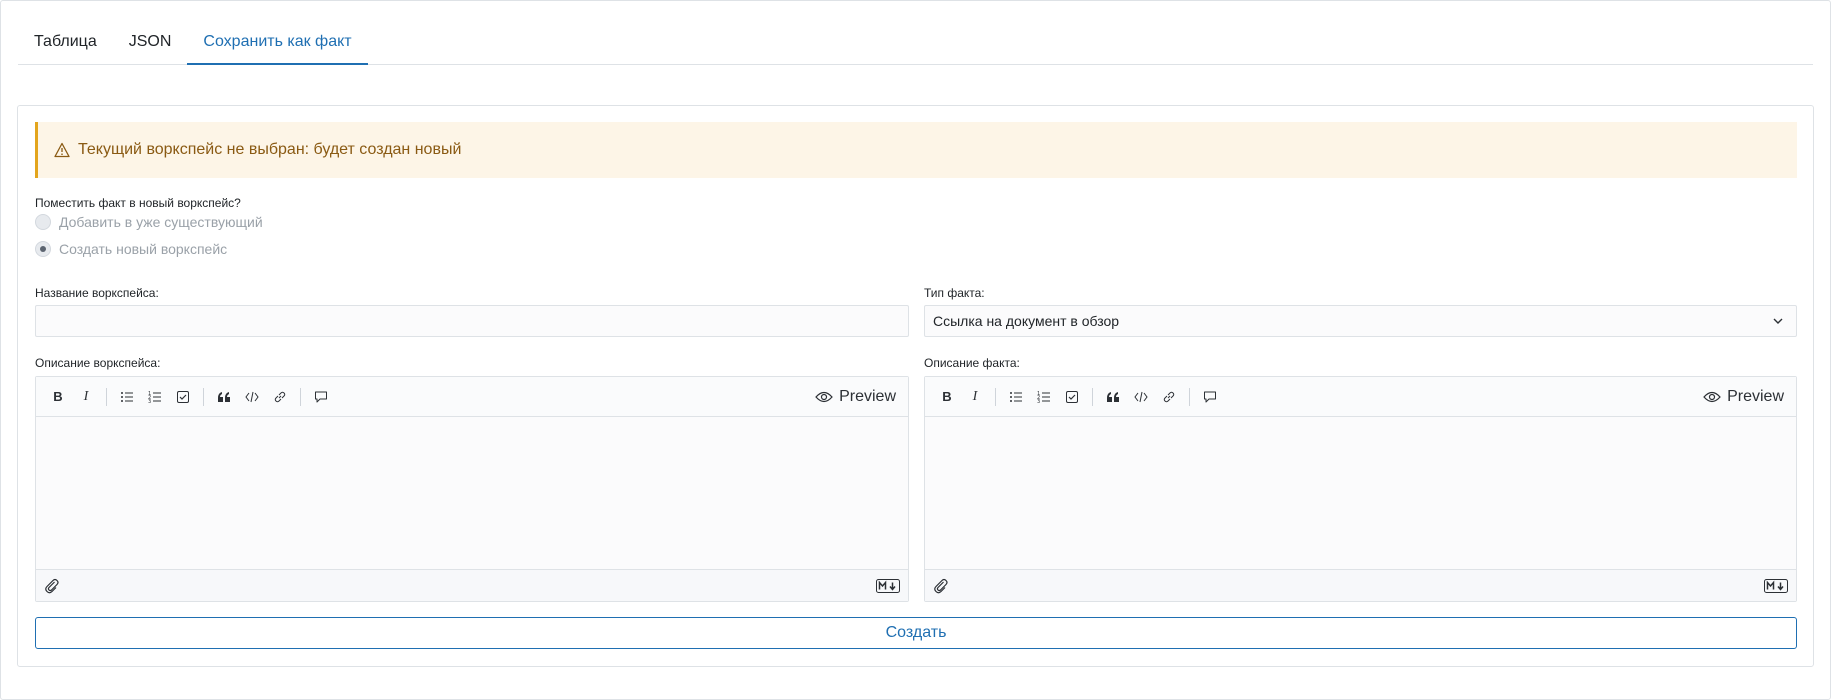 The width and height of the screenshot is (1831, 700). What do you see at coordinates (43, 222) in the screenshot?
I see `radio-add-existing-circle` at bounding box center [43, 222].